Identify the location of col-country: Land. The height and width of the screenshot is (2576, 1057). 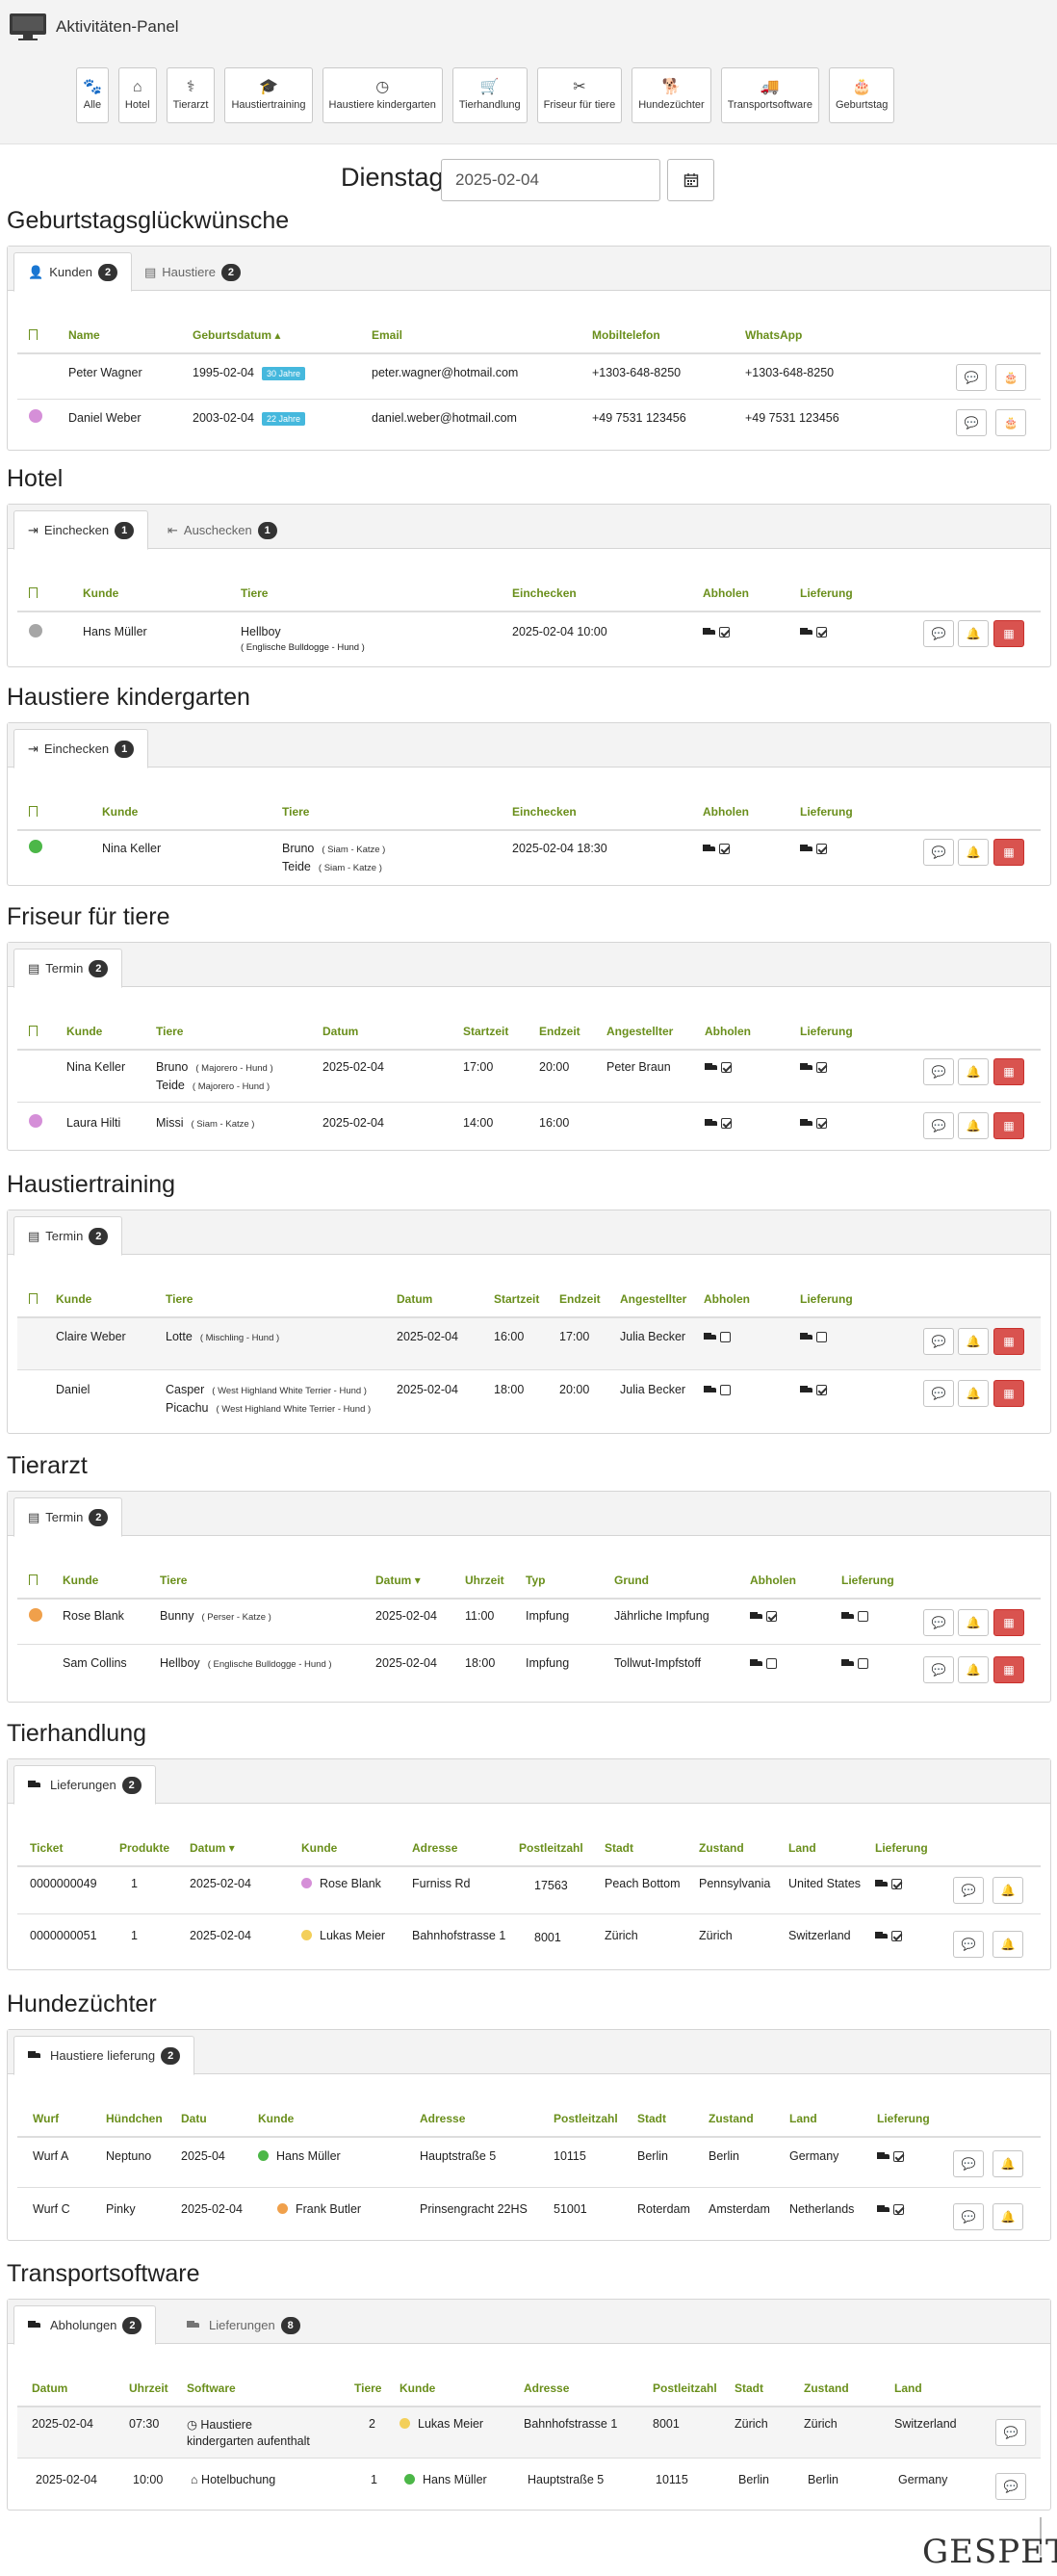
(908, 2388).